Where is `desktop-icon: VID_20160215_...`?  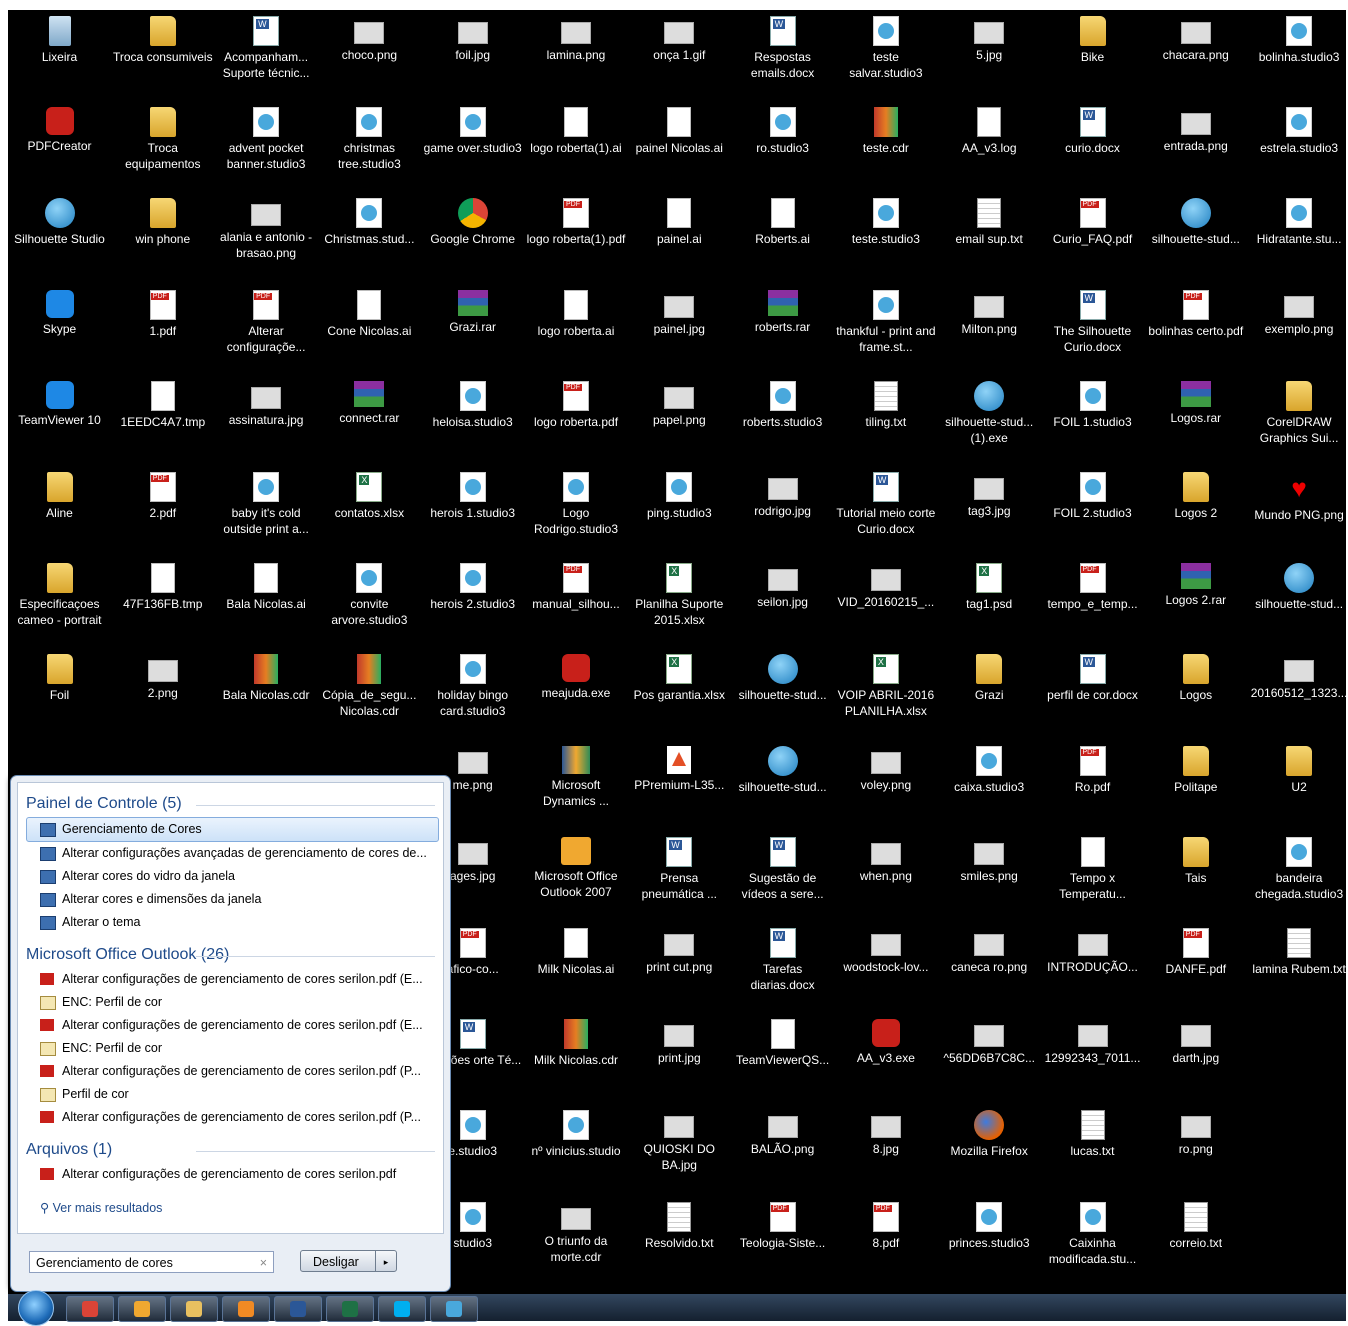
desktop-icon: VID_20160215_... is located at coordinates (885, 601).